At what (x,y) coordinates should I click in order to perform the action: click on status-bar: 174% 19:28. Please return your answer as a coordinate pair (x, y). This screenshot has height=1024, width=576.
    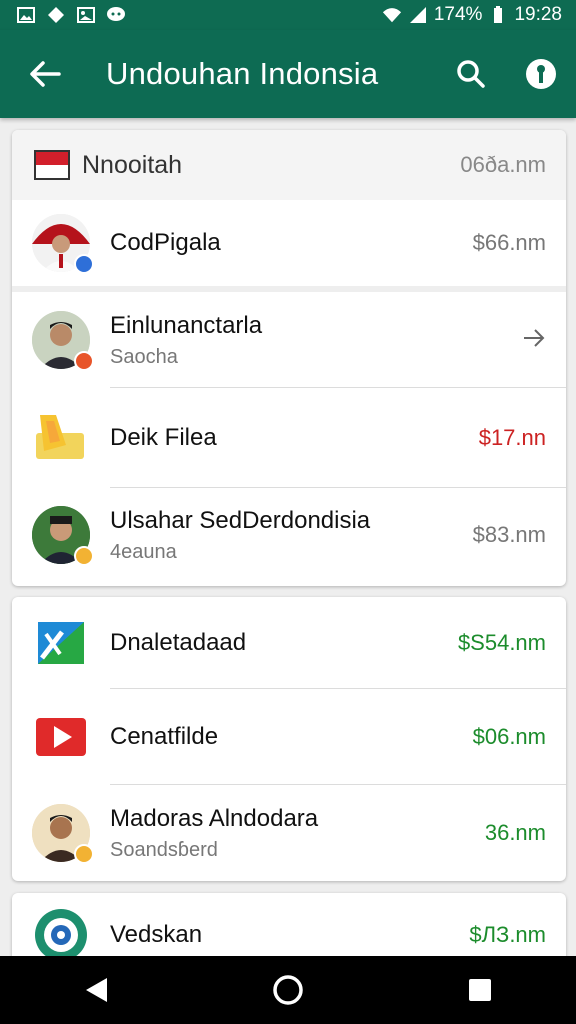
    Looking at the image, I should click on (288, 15).